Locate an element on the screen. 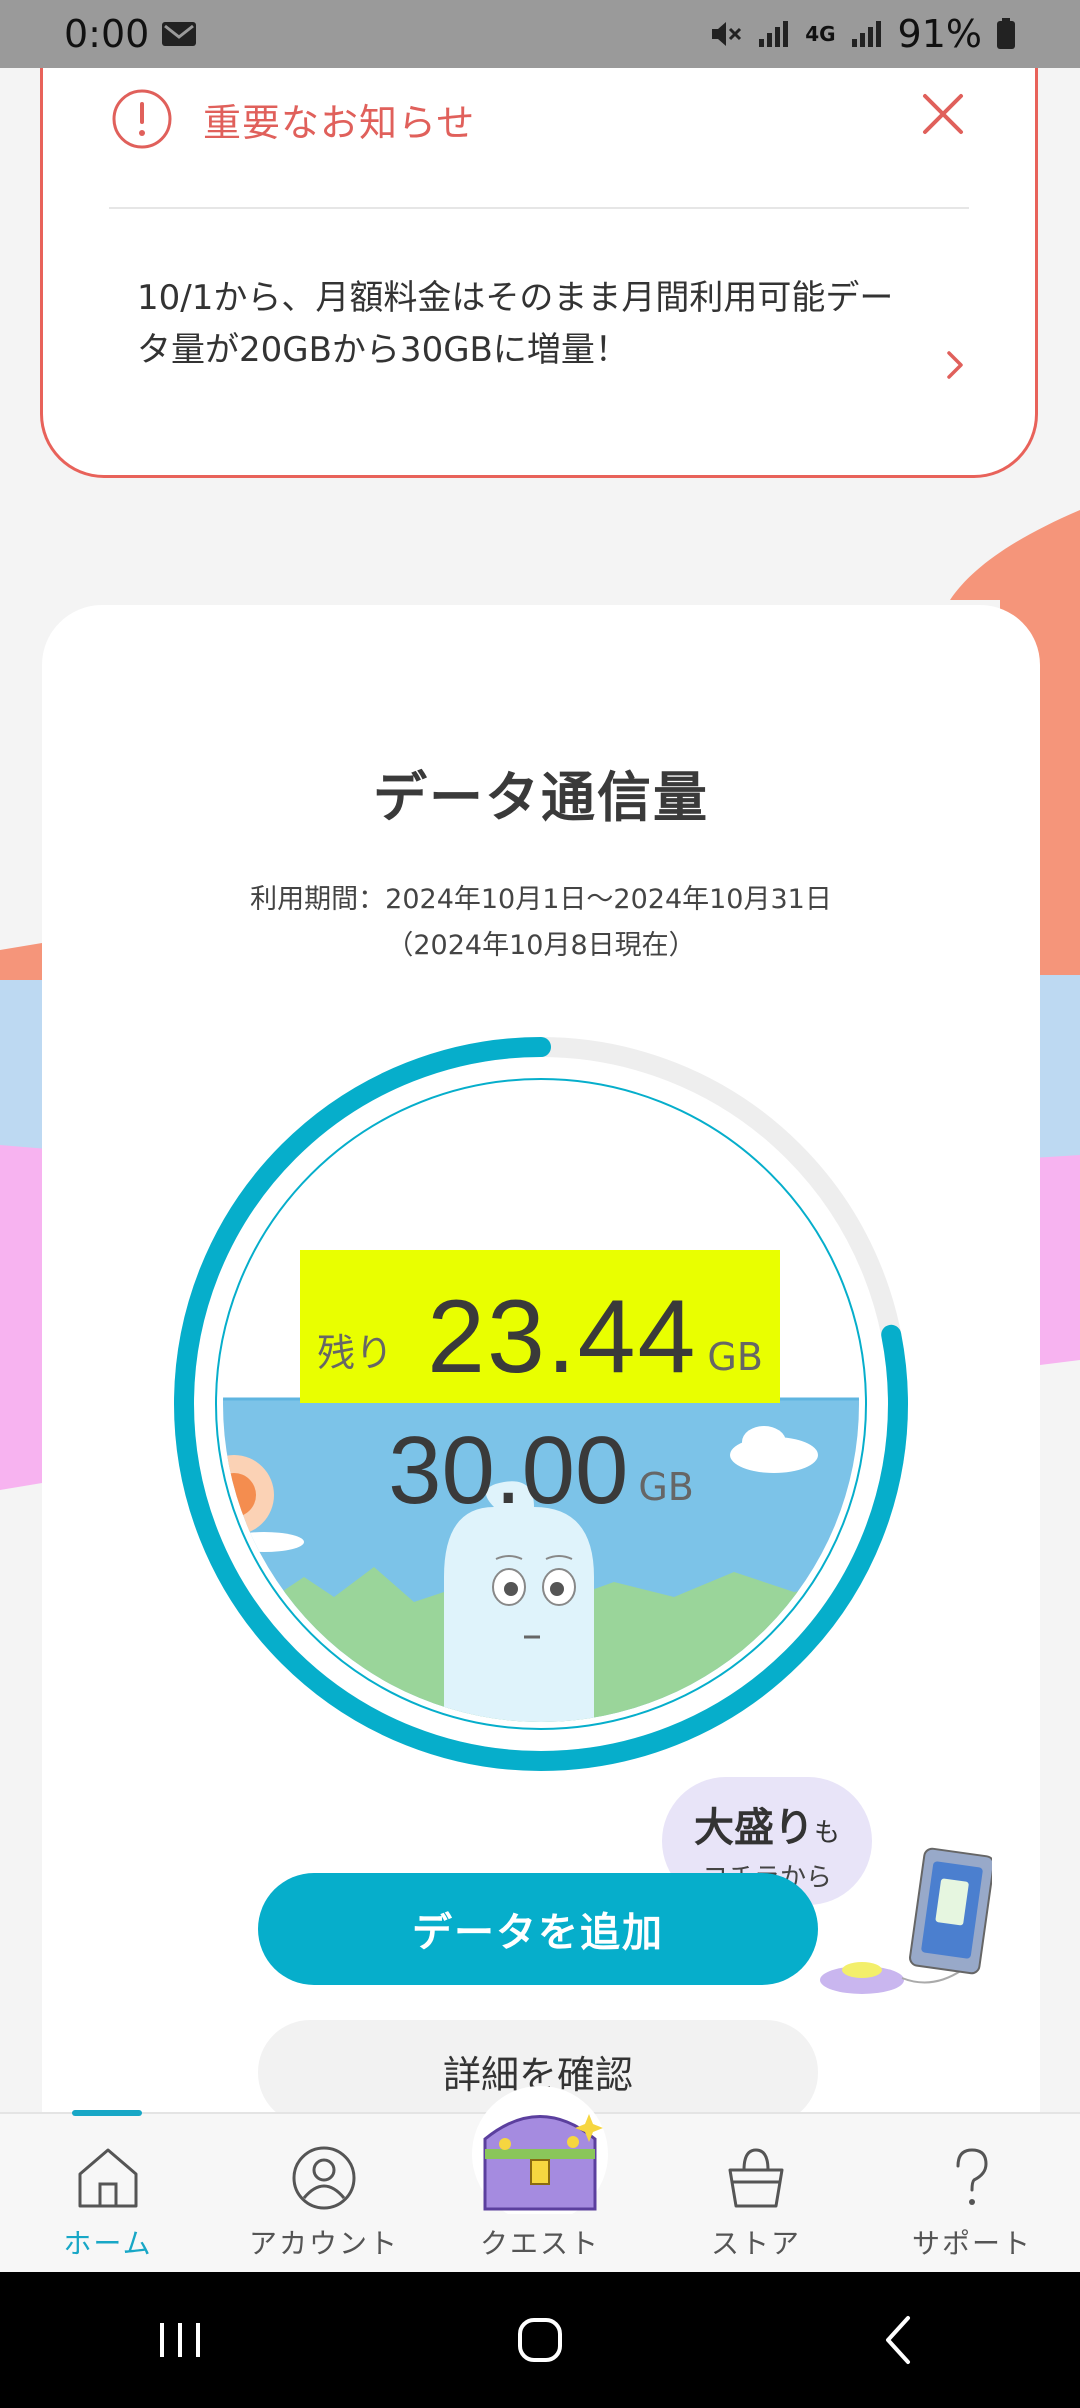  home-button-icon is located at coordinates (540, 2340).